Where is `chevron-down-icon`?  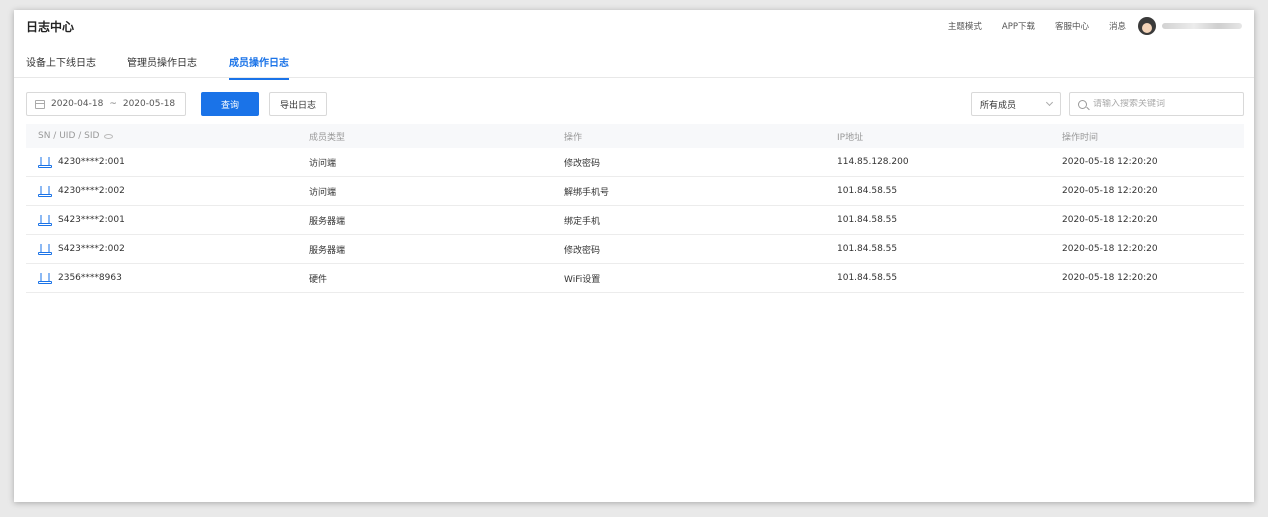
chevron-down-icon is located at coordinates (1049, 102).